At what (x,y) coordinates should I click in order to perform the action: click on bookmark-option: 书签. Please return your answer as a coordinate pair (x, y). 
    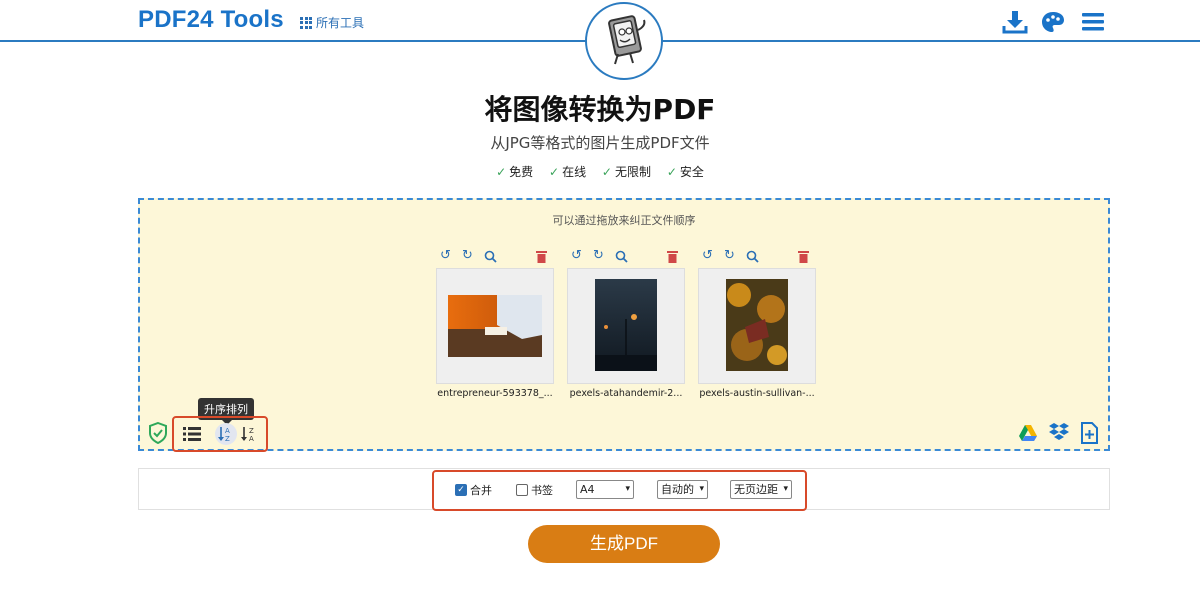
    Looking at the image, I should click on (534, 490).